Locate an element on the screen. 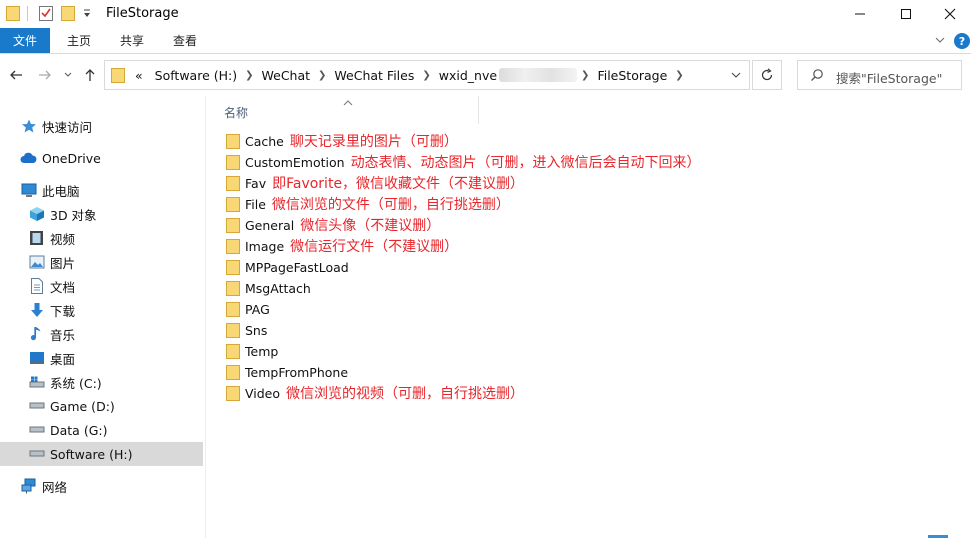 The height and width of the screenshot is (538, 971). sidebar-item-documents: 文档 is located at coordinates (116, 286).